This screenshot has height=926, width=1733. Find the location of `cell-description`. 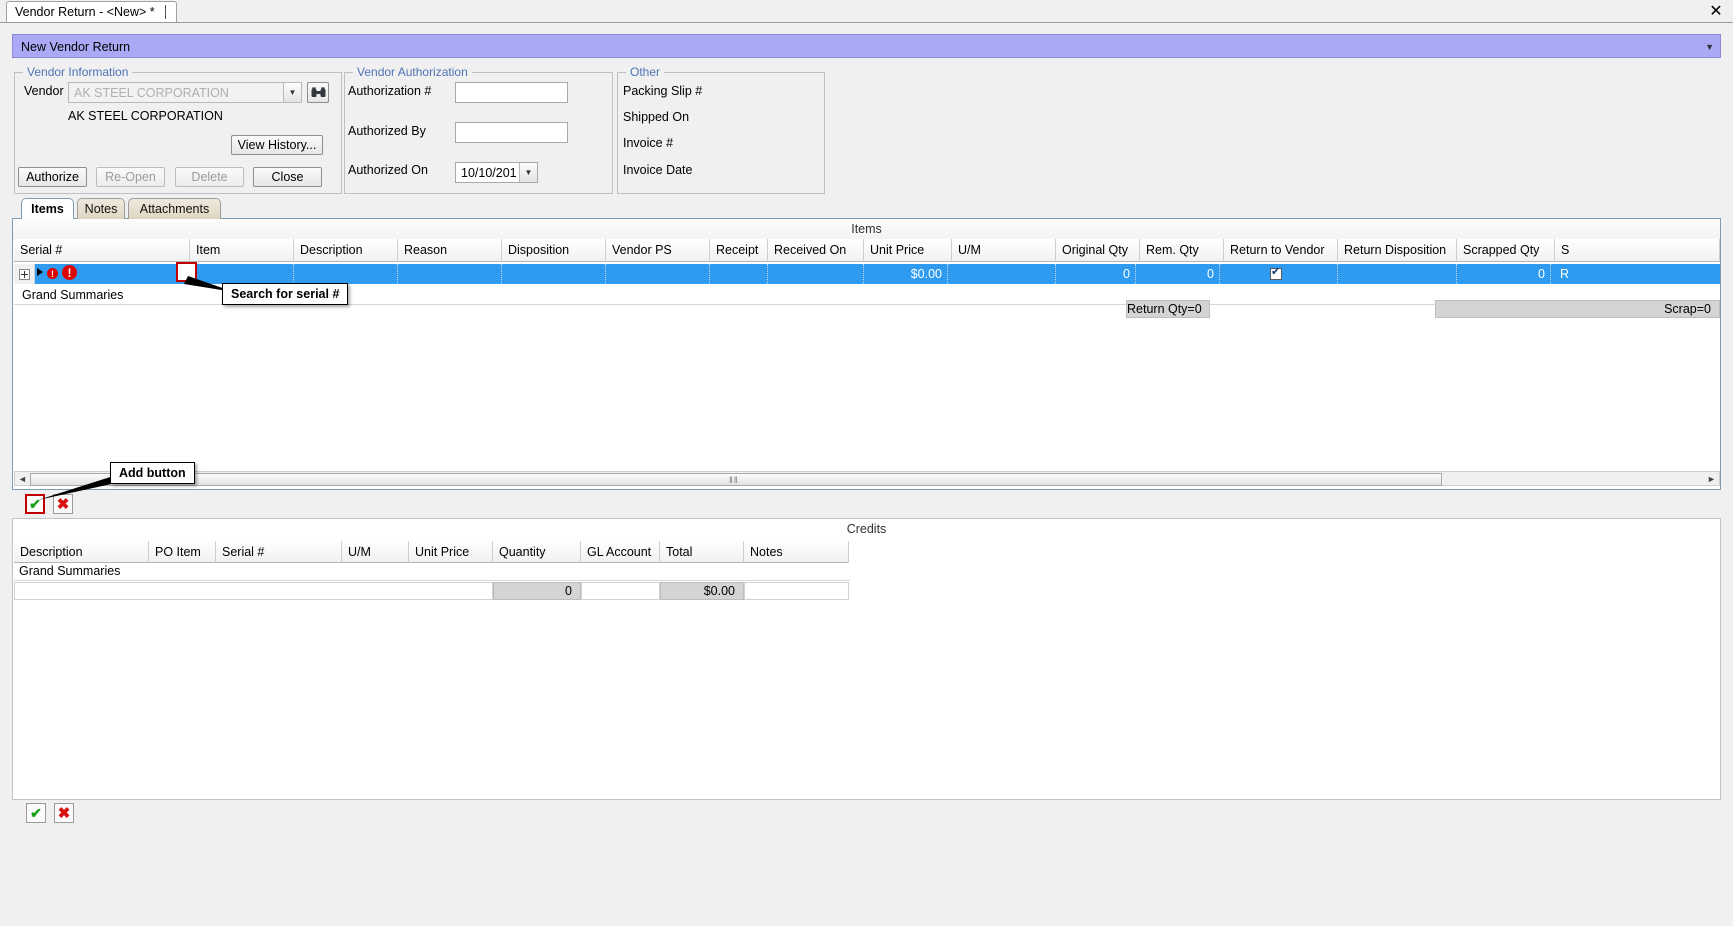

cell-description is located at coordinates (346, 274).